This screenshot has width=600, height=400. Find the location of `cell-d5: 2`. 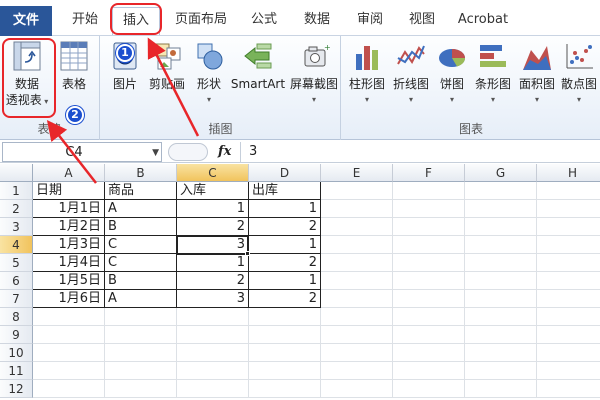

cell-d5: 2 is located at coordinates (285, 263).